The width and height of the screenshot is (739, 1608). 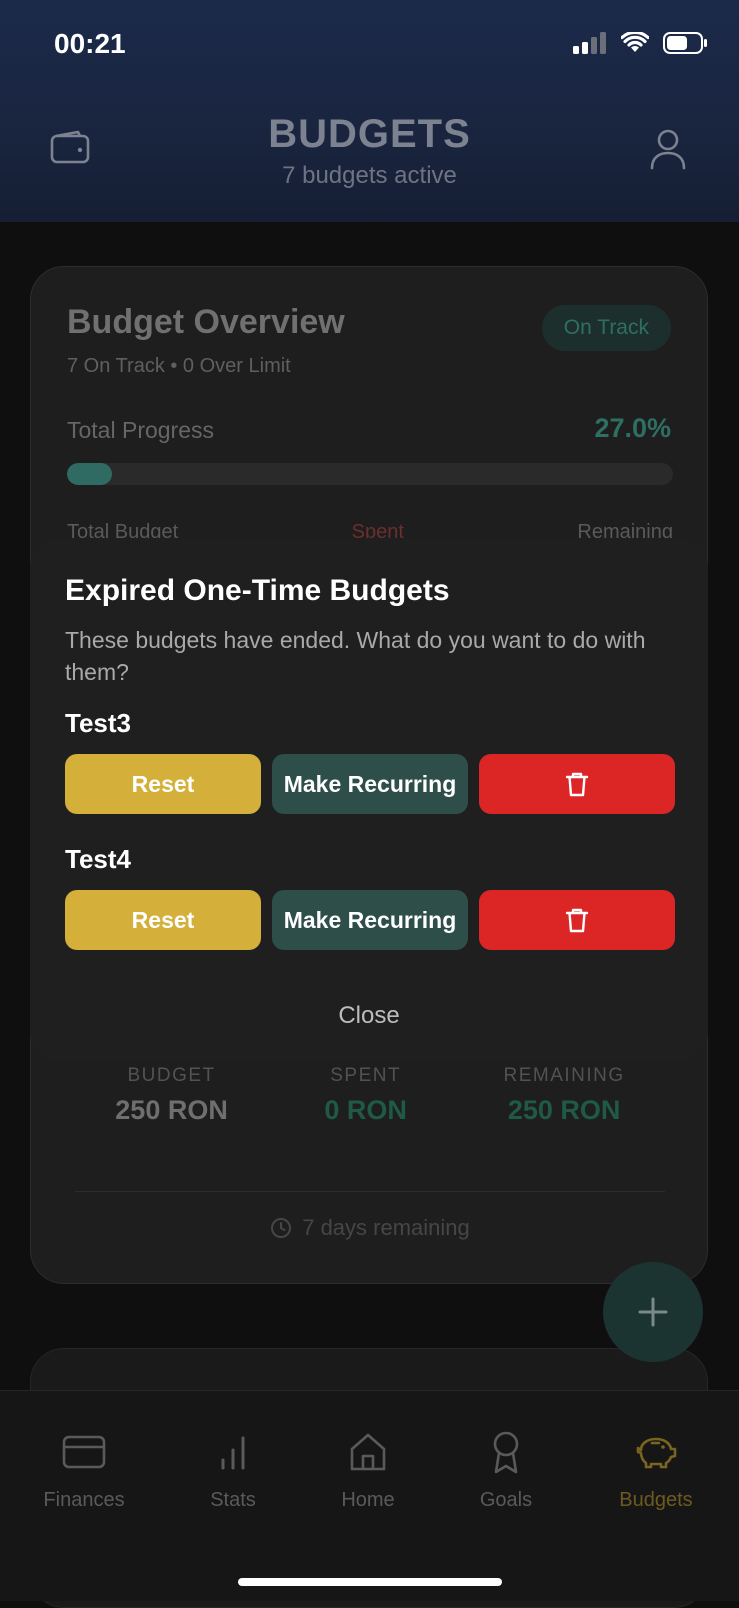 I want to click on days-remaining: 7 days remaining, so click(x=370, y=1228).